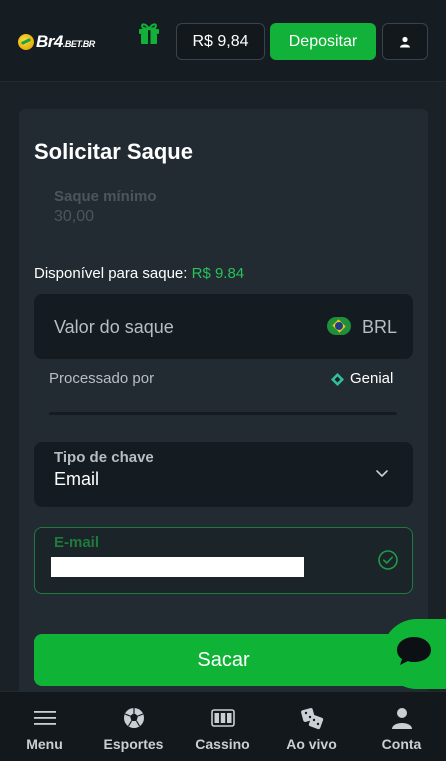 Image resolution: width=446 pixels, height=761 pixels. I want to click on nav-label-live: Ao vivo, so click(311, 744).